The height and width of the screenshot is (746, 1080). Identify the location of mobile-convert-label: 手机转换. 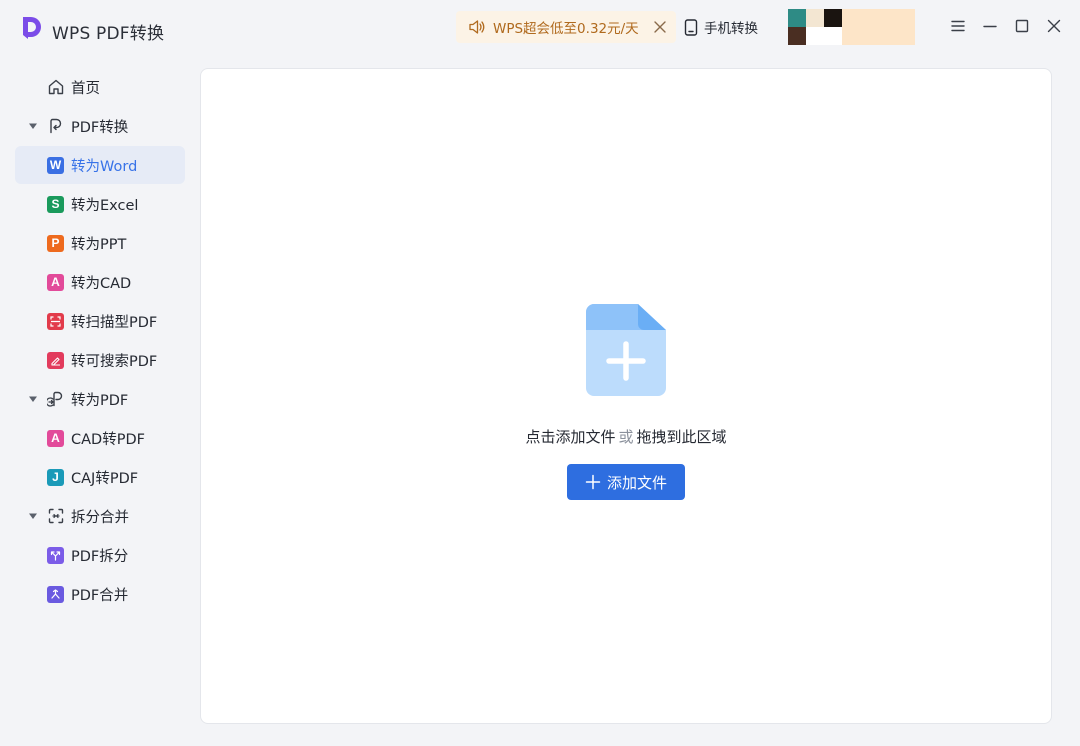
(731, 29).